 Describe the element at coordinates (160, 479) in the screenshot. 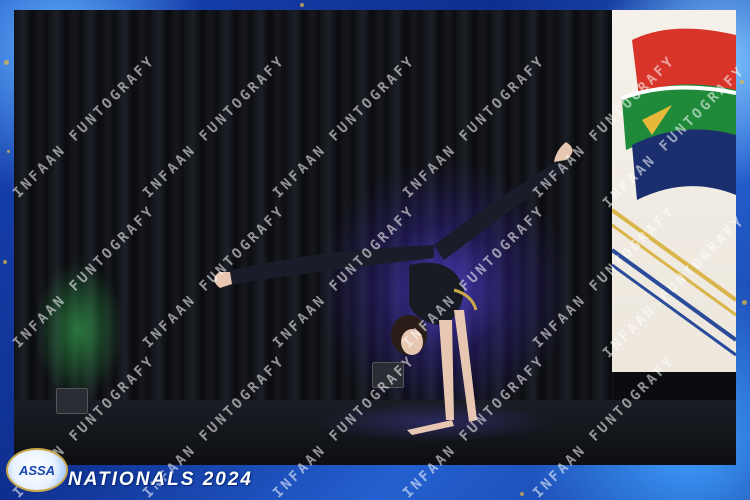

I see `event-title: NATIONALS 2024` at that location.